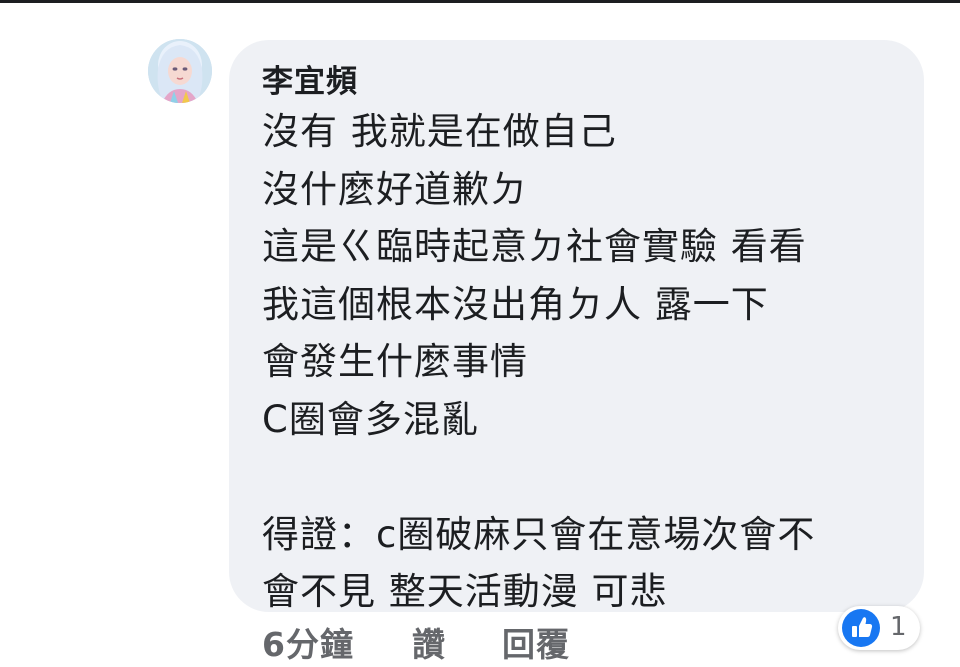 The image size is (960, 667). What do you see at coordinates (534, 246) in the screenshot?
I see `comment-line: 這是ㄍ臨時起意ㄉ社會實驗 看看` at bounding box center [534, 246].